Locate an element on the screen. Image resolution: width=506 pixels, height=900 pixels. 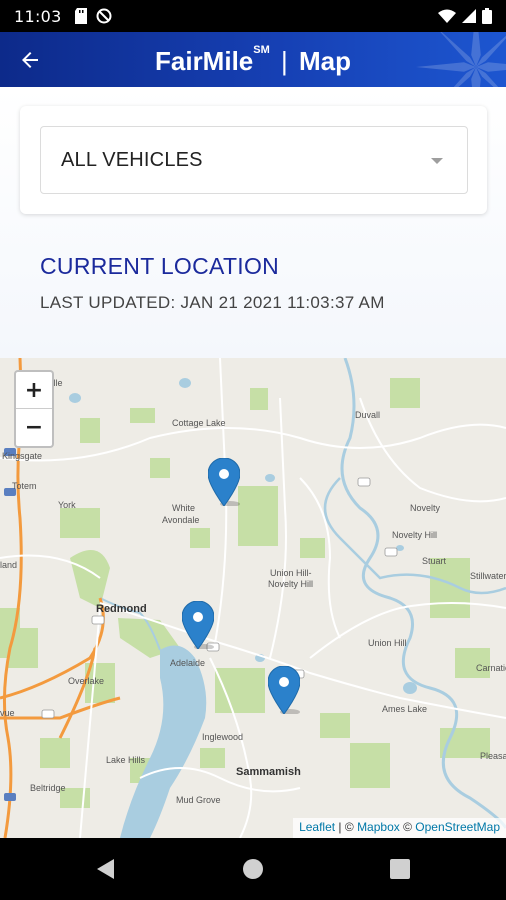
openstreetmap-link: OpenStreetMap is located at coordinates (457, 827).